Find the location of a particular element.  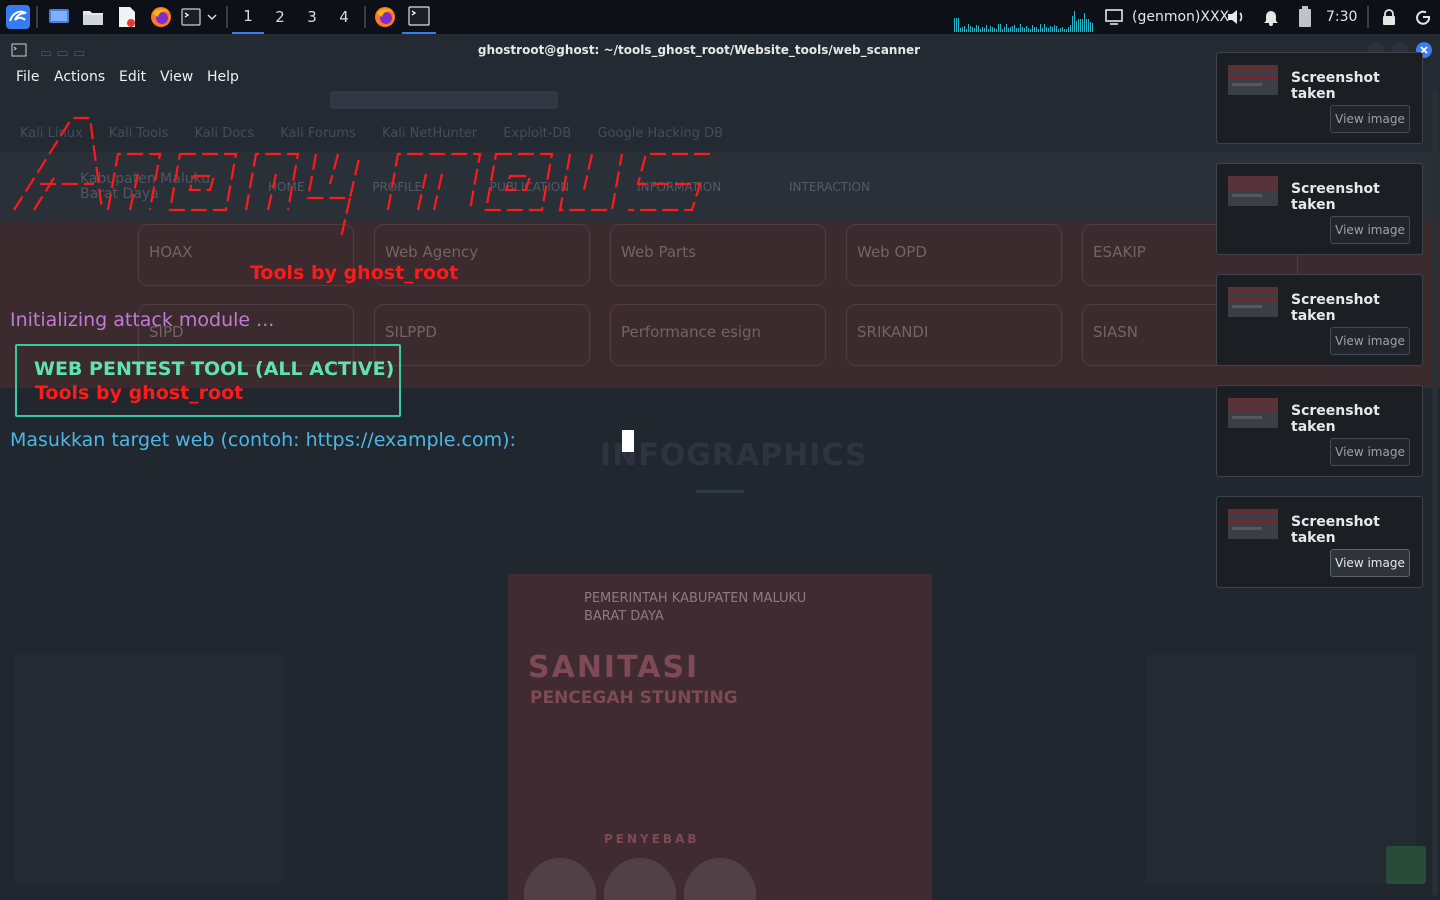

volume-button is located at coordinates (1236, 17).